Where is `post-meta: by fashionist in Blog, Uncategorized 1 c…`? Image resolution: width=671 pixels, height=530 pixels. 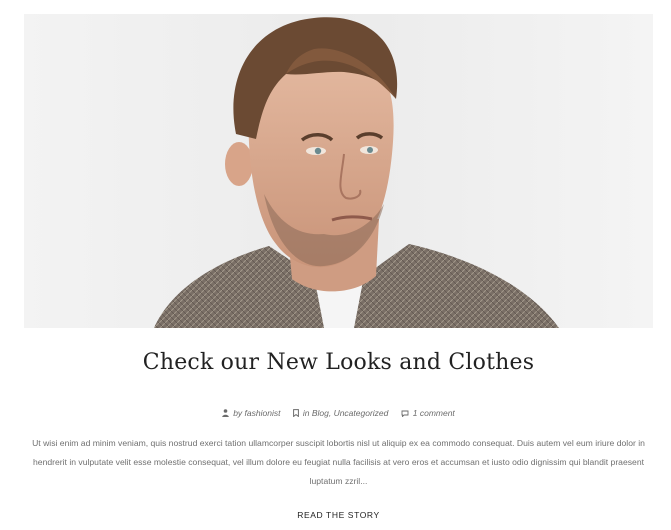
post-meta: by fashionist in Blog, Uncategorized 1 c… is located at coordinates (338, 413).